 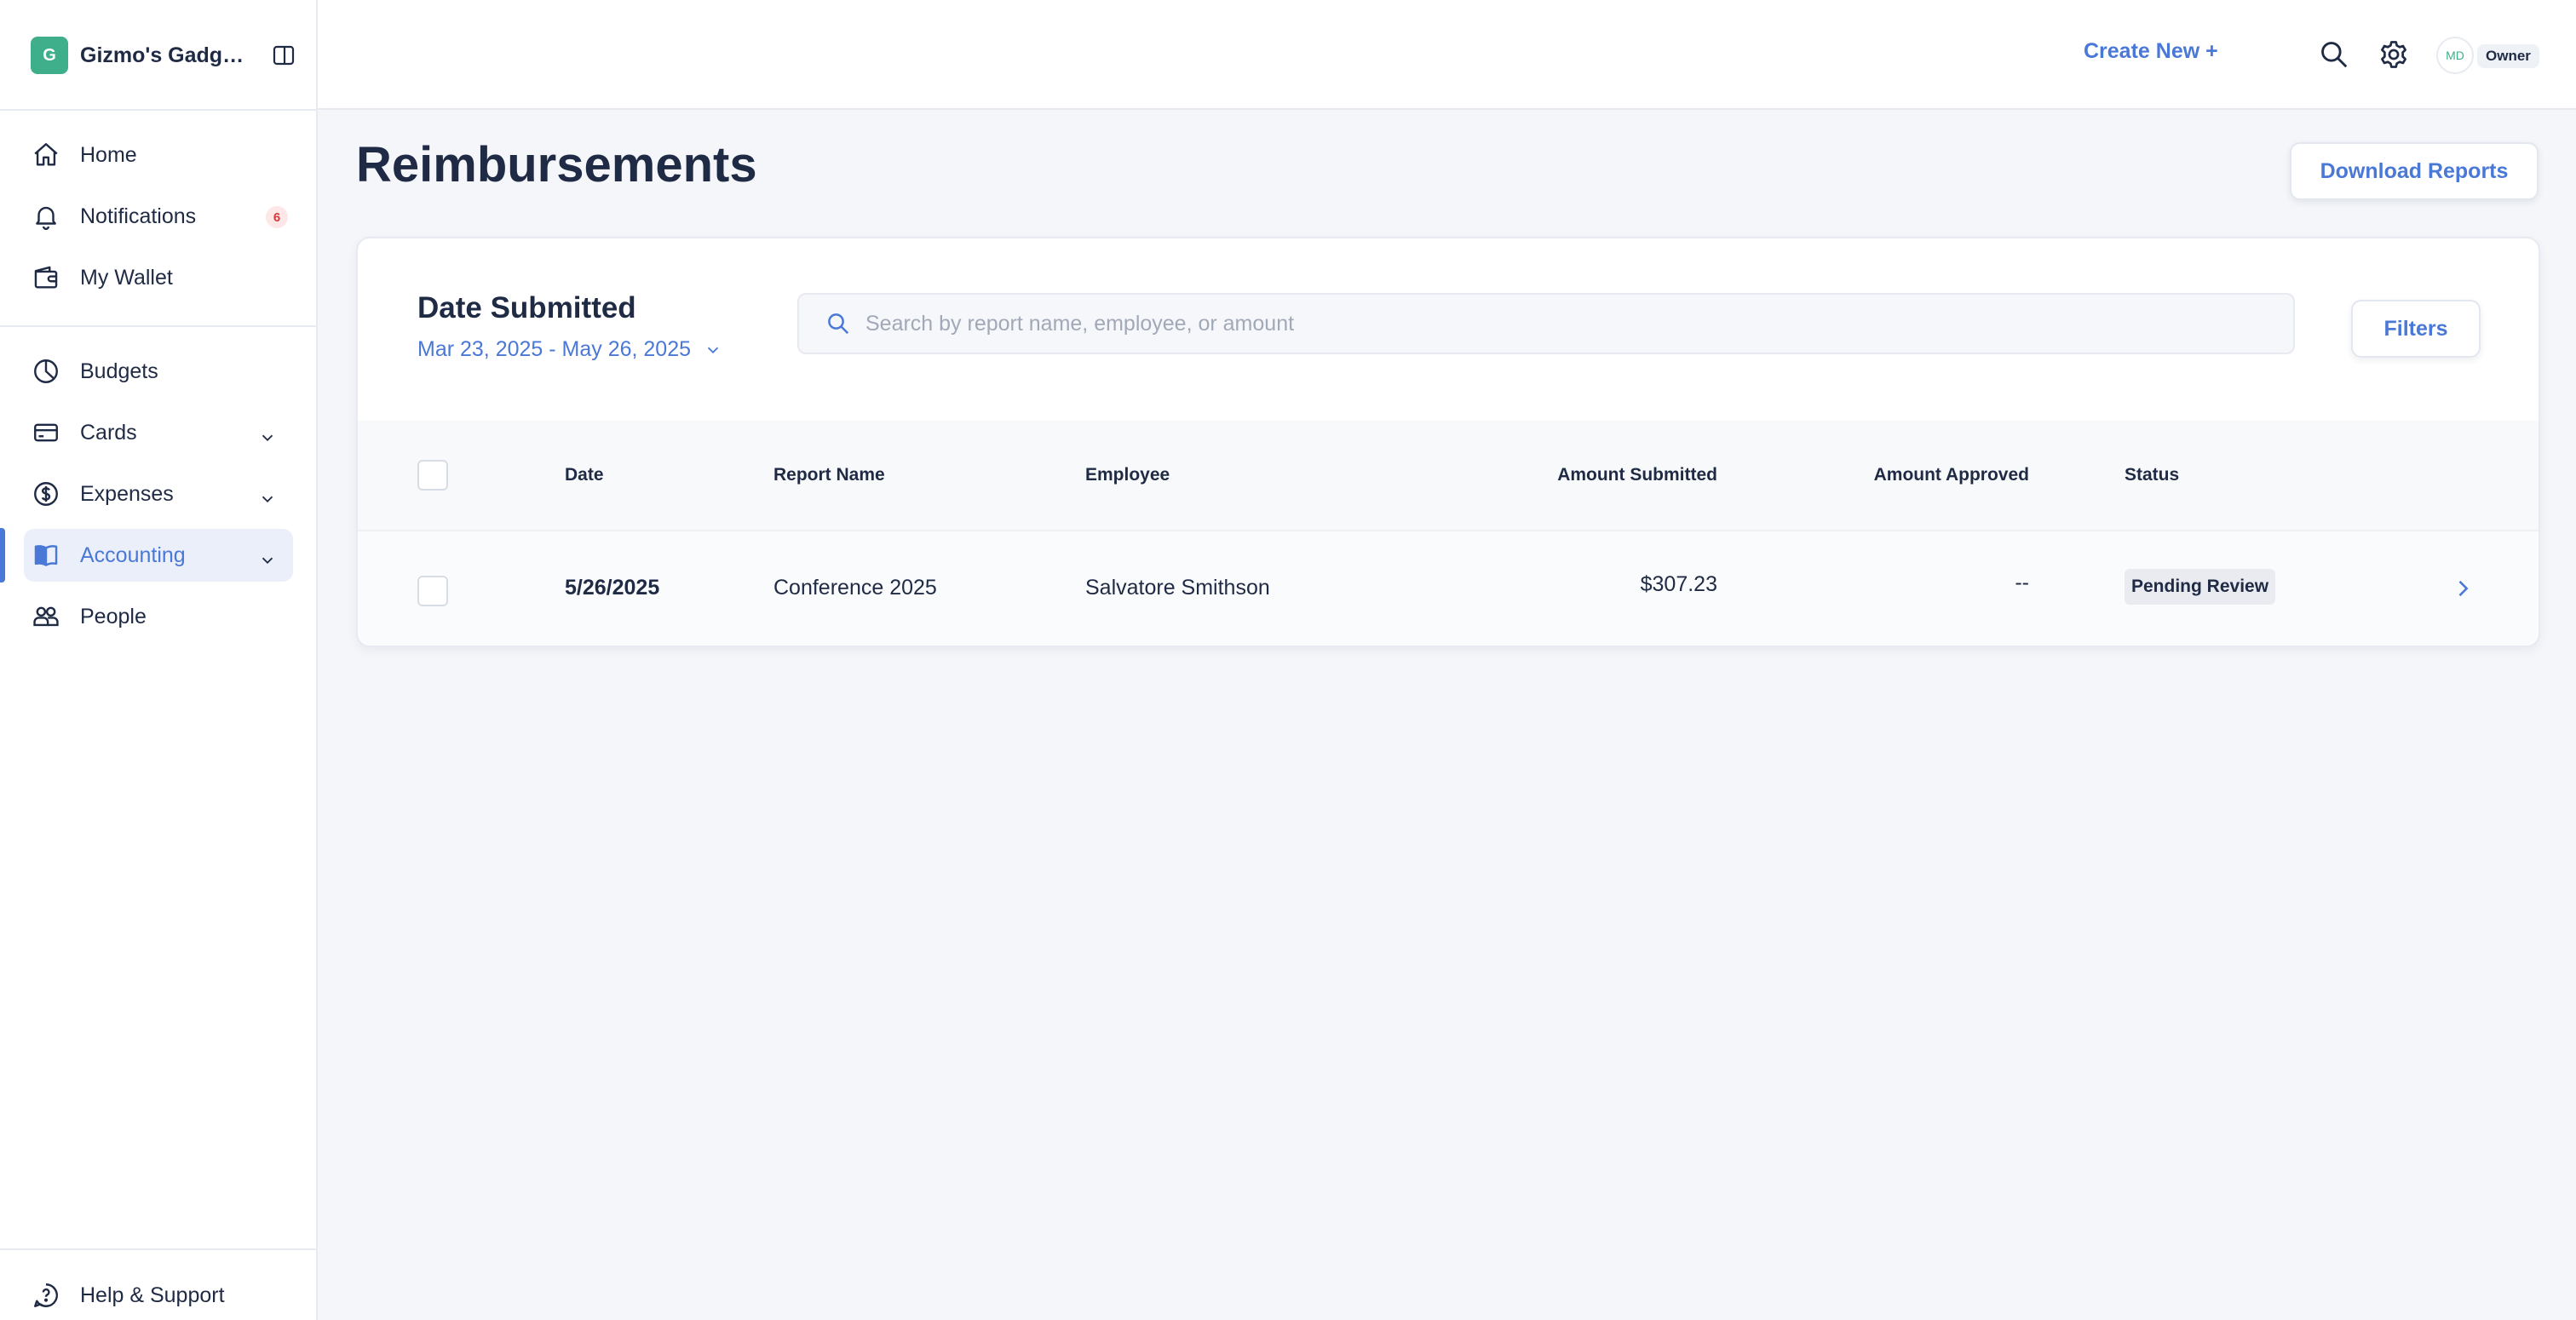 What do you see at coordinates (829, 475) in the screenshot?
I see `column-header-report-name: Report Name` at bounding box center [829, 475].